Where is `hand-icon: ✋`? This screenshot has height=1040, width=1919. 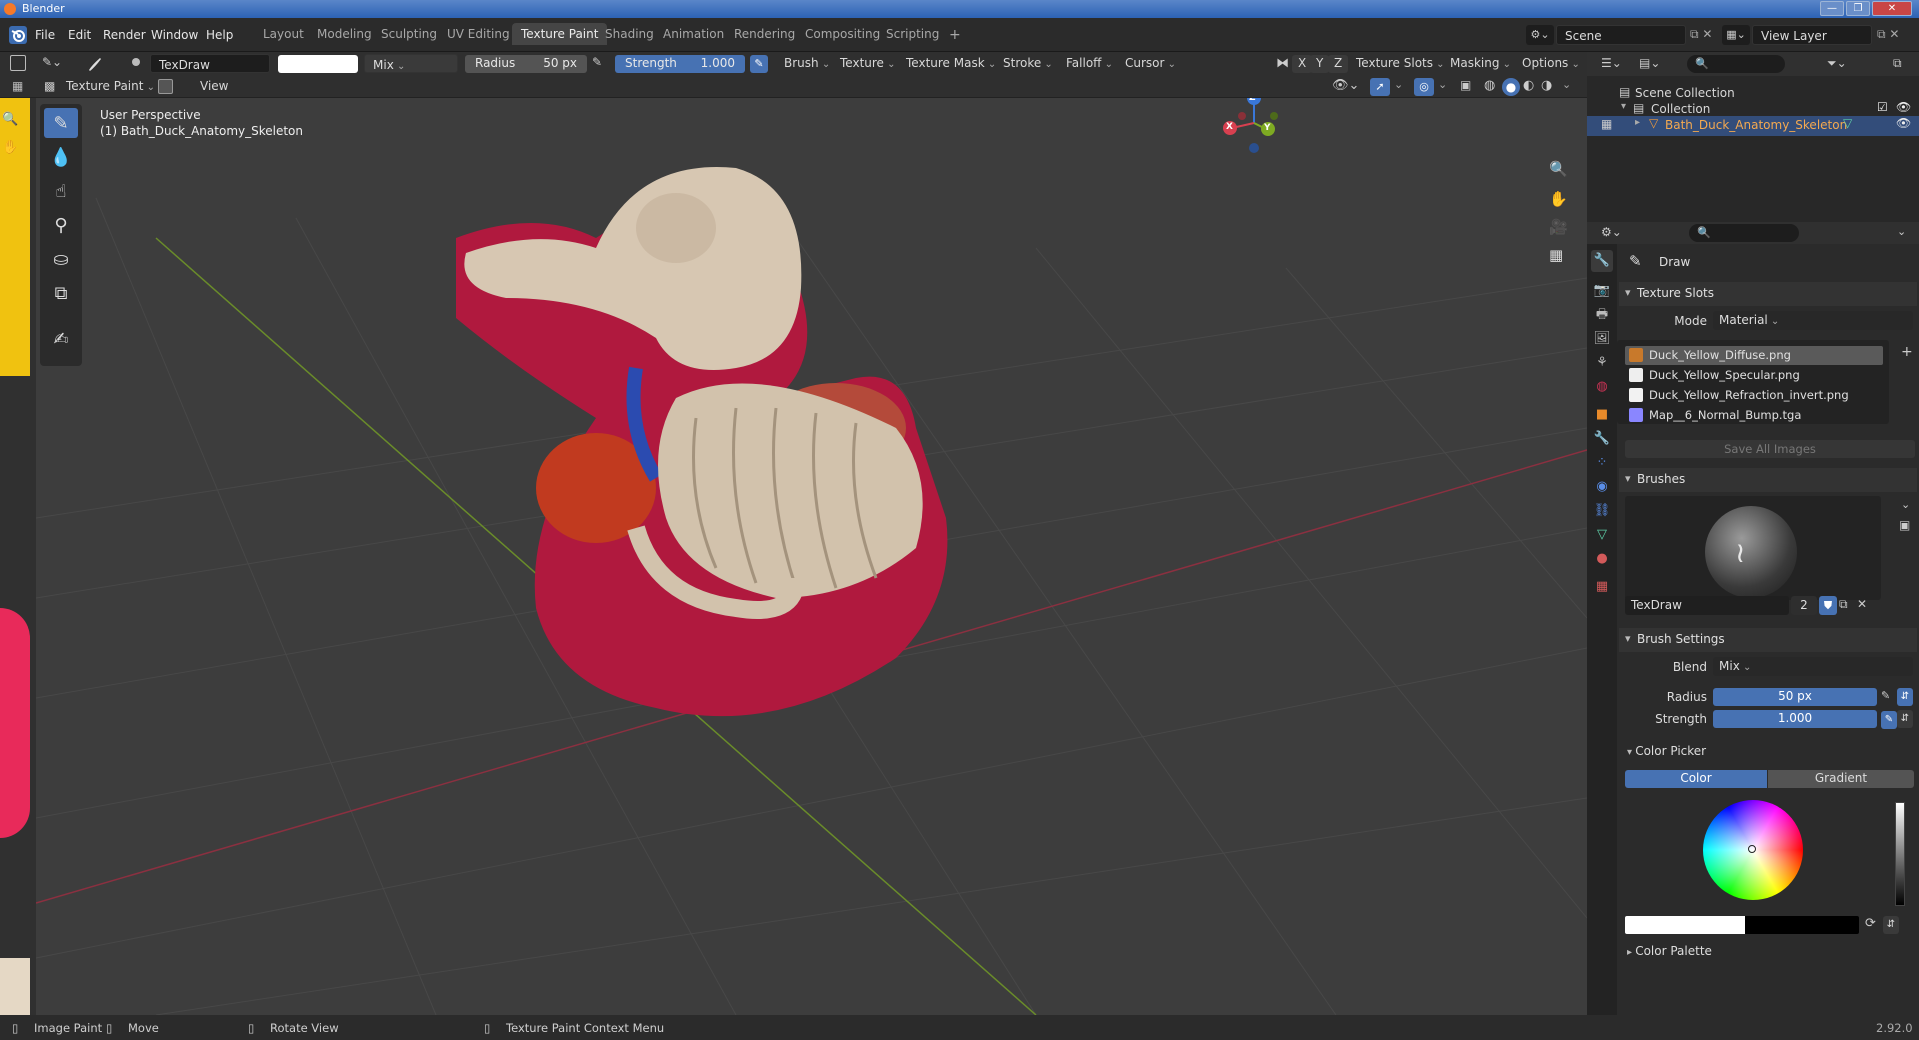 hand-icon: ✋ is located at coordinates (10, 147).